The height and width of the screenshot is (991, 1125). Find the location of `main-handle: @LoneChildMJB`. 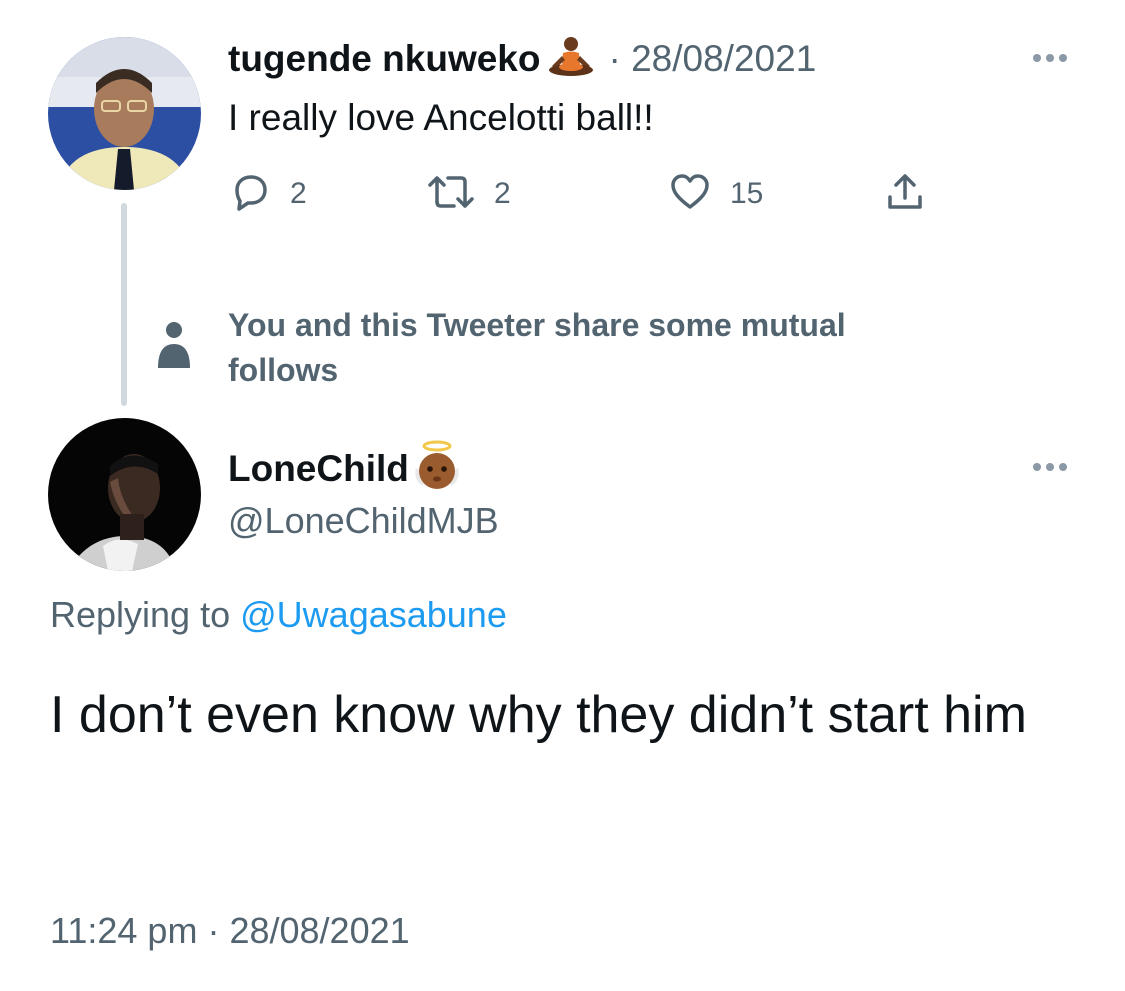

main-handle: @LoneChildMJB is located at coordinates (363, 521).